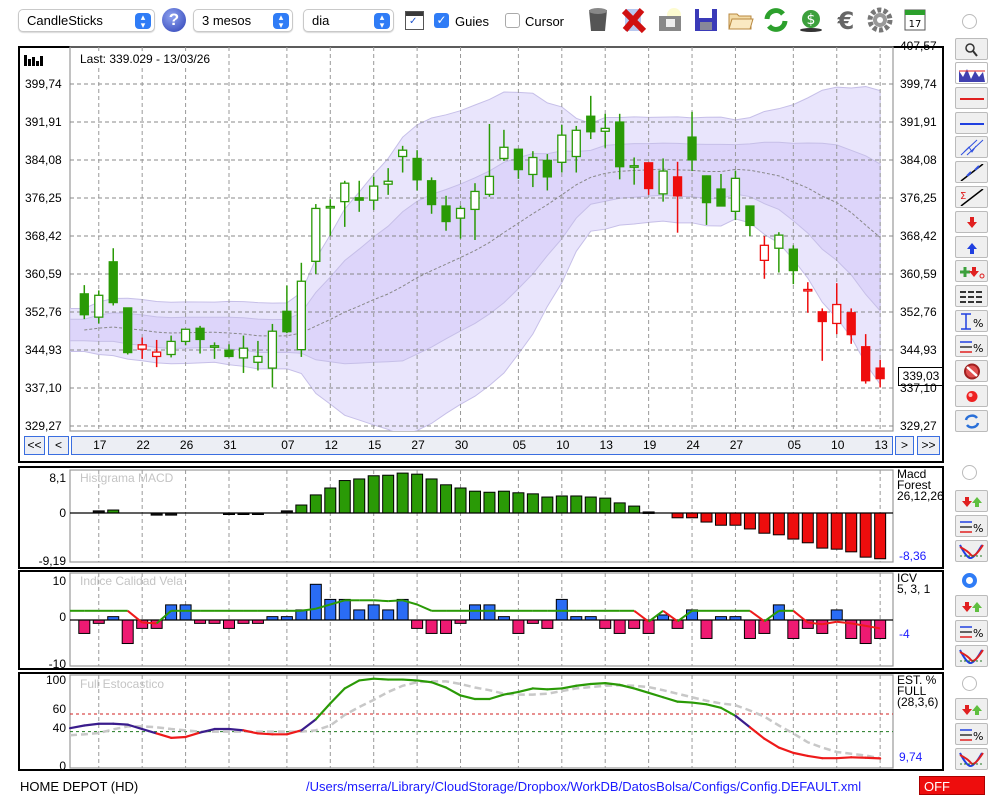 This screenshot has height=800, width=1000. I want to click on bar-chart-icon, so click(35, 59).